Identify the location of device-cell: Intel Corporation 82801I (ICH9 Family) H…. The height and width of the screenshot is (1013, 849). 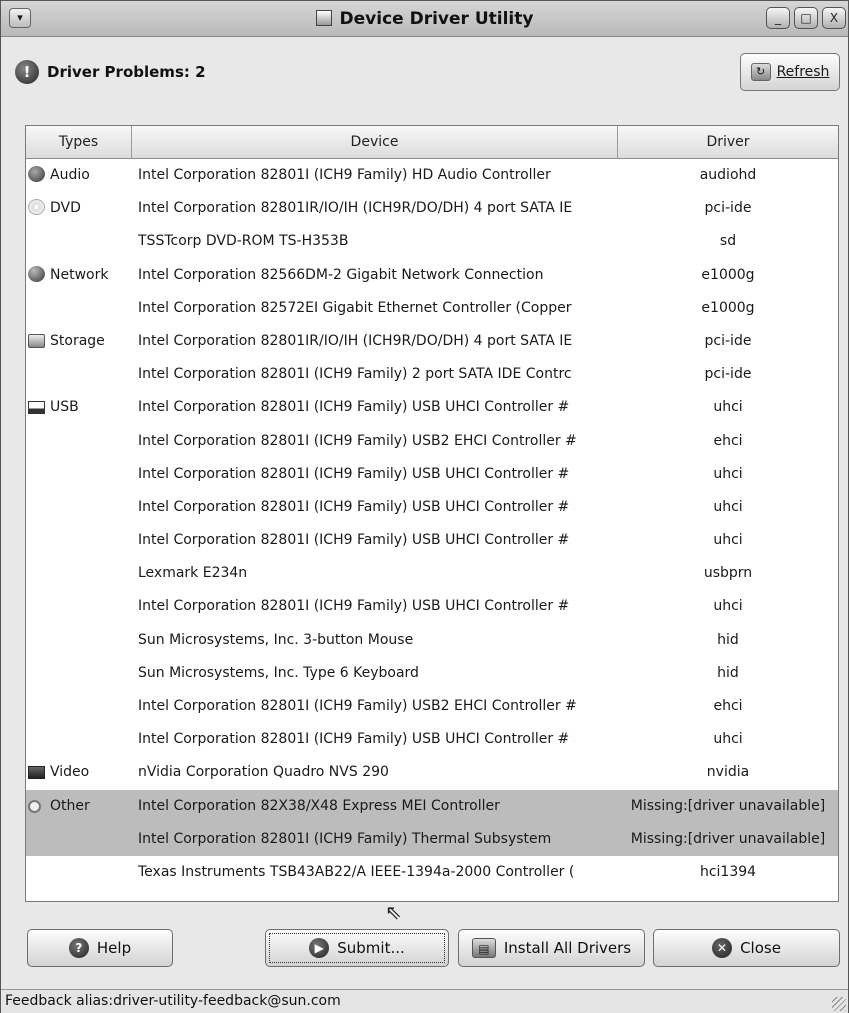
(344, 175).